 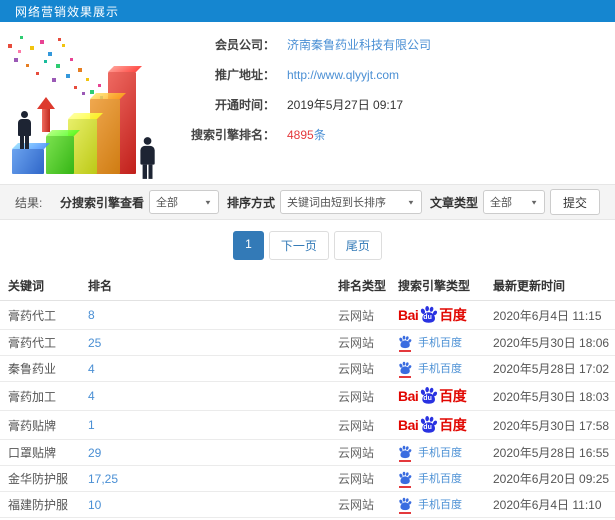 I want to click on page-button-current: 1, so click(x=248, y=245).